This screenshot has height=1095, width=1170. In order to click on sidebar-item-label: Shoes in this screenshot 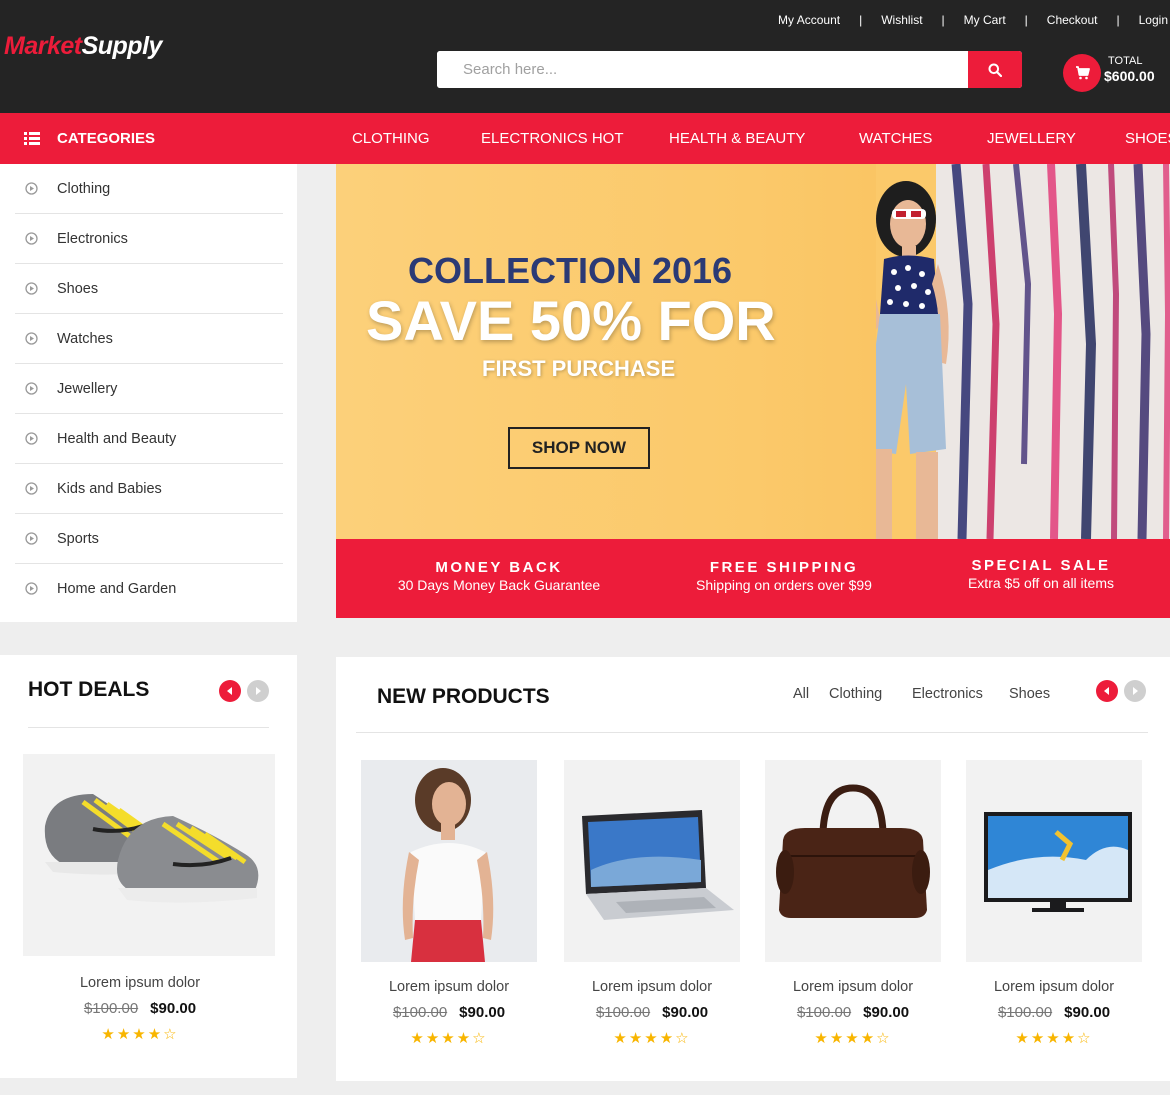, I will do `click(78, 288)`.